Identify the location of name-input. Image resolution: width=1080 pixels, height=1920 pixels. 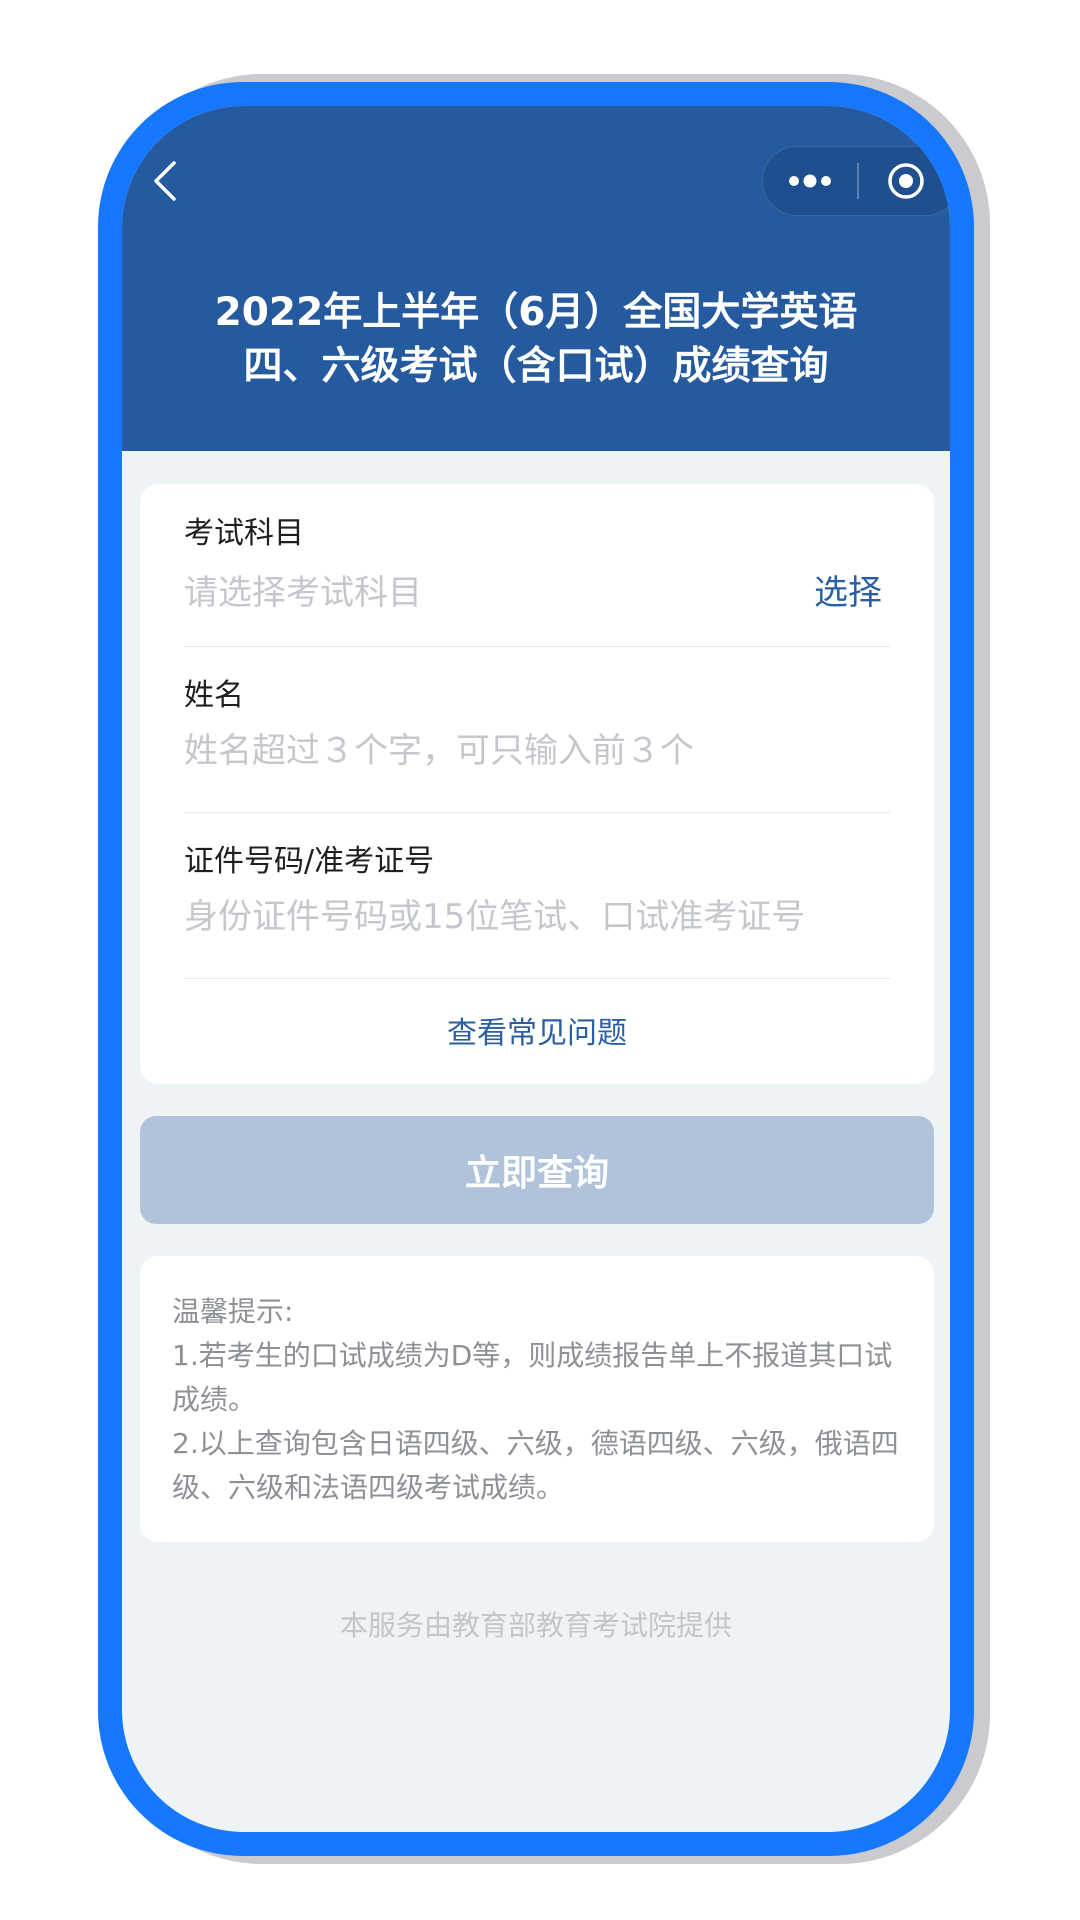
(537, 751).